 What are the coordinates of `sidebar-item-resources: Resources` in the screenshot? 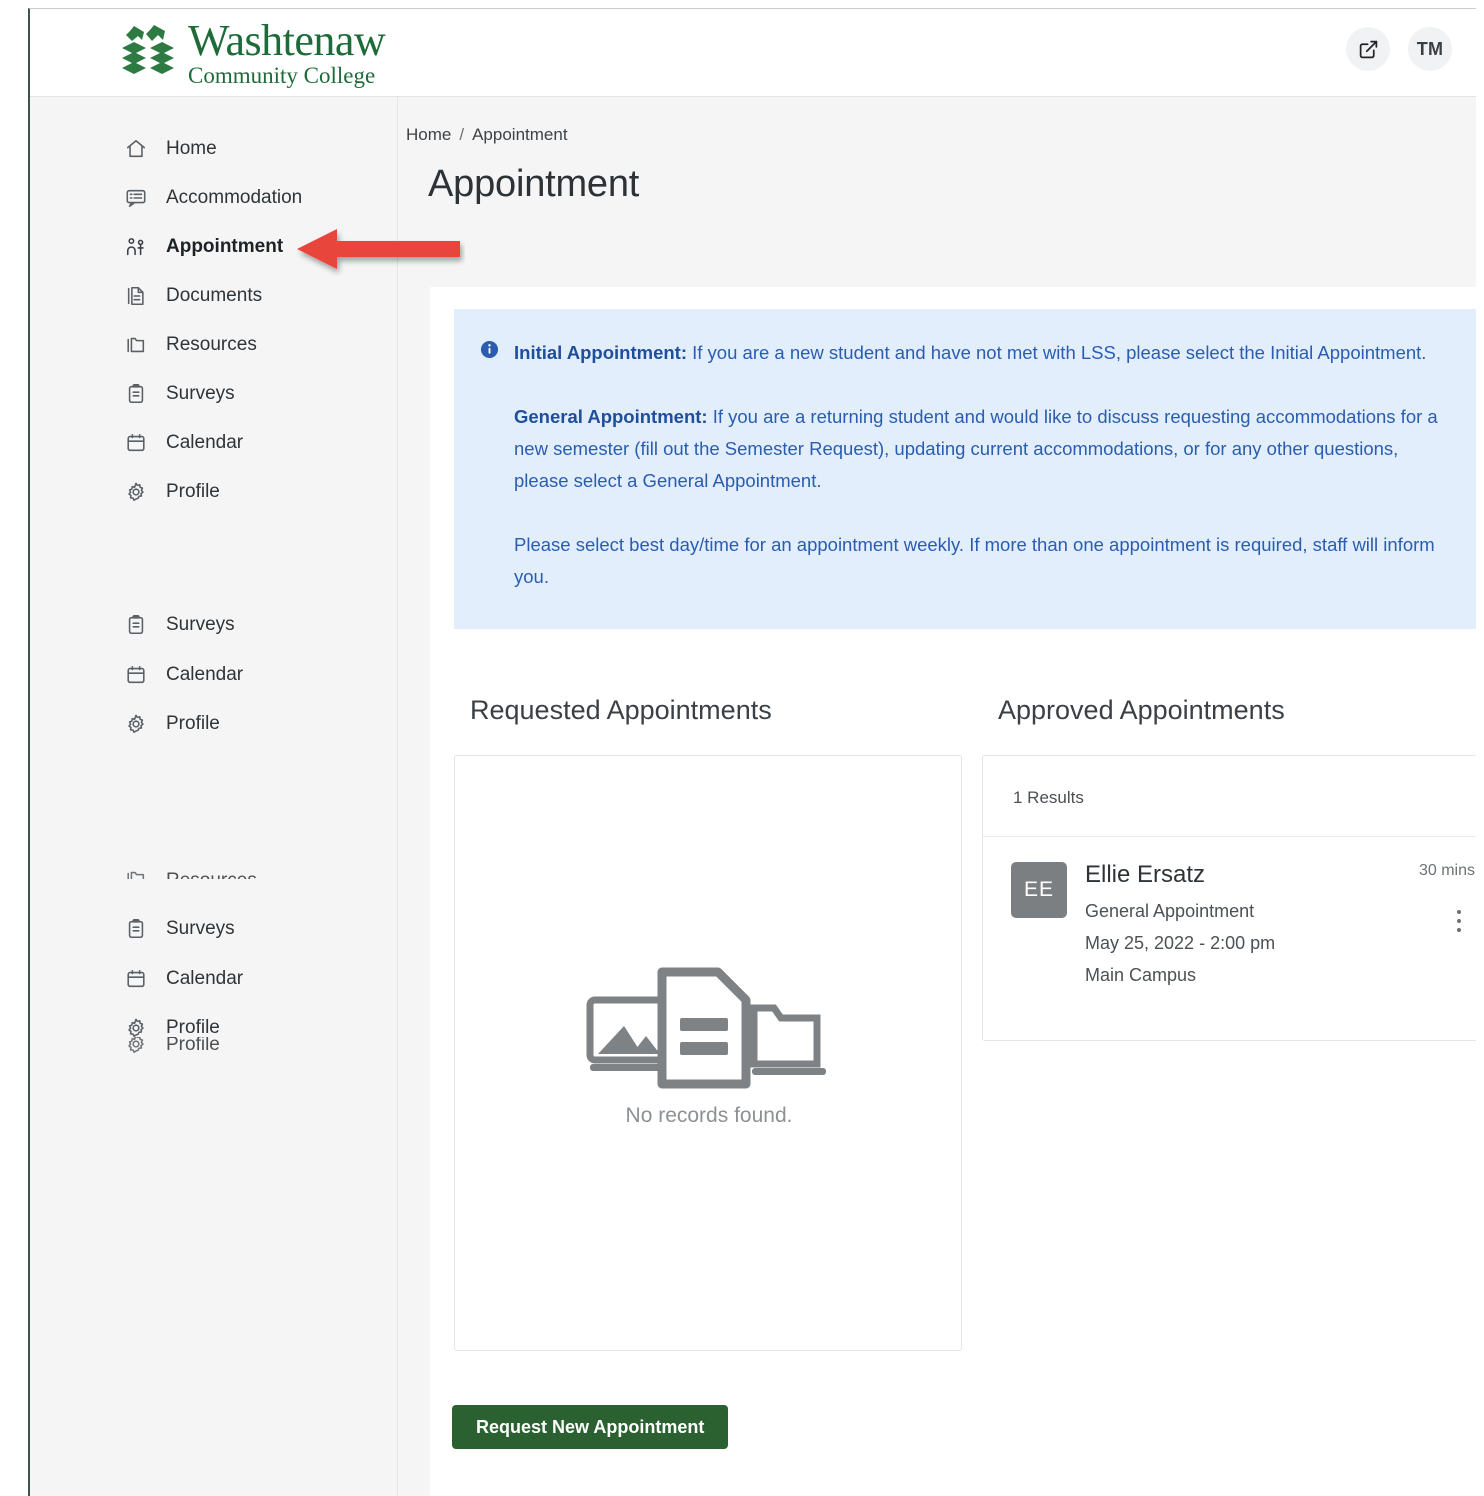 It's located at (213, 345).